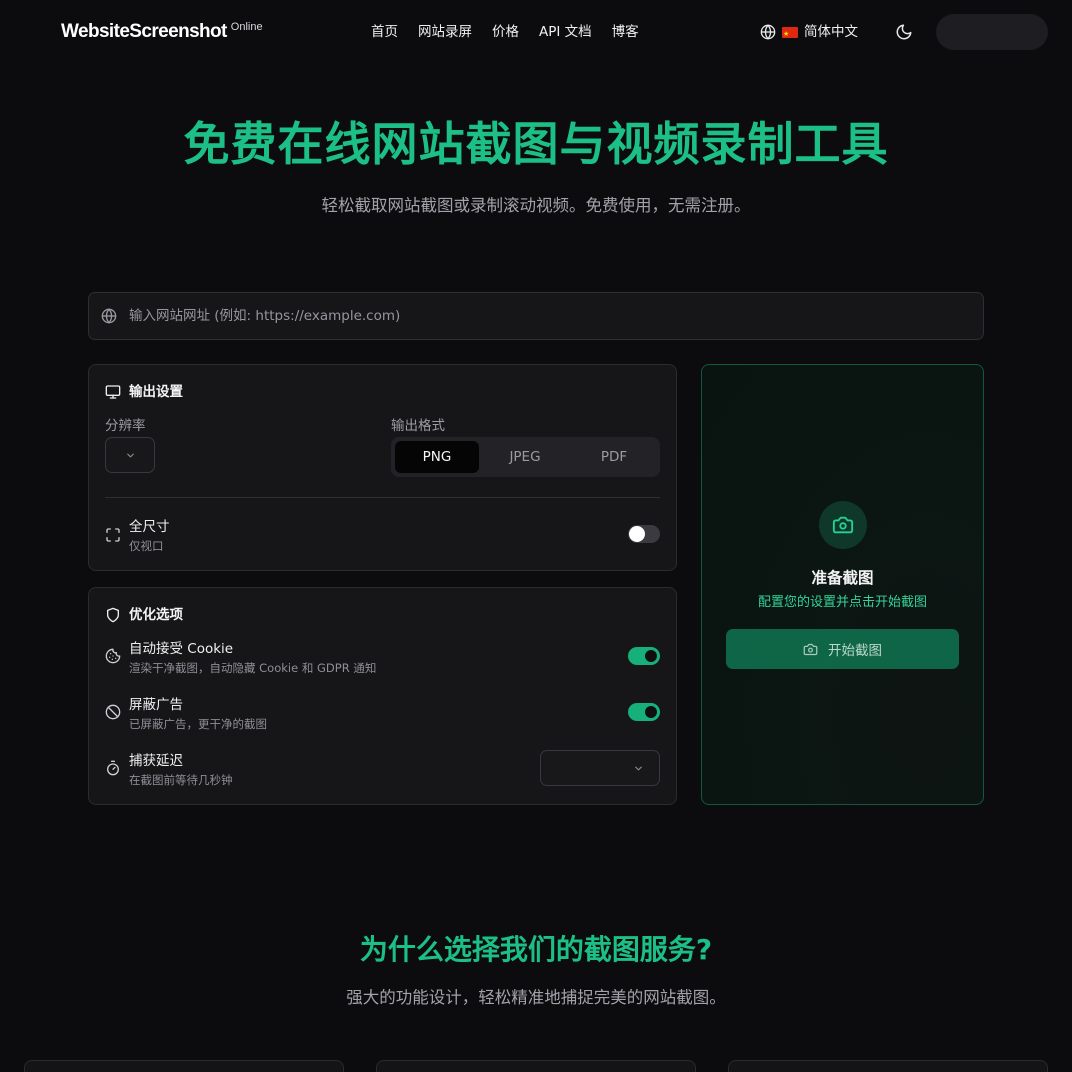 The image size is (1072, 1072). What do you see at coordinates (855, 651) in the screenshot?
I see `start-screenshot-label: 开始截图` at bounding box center [855, 651].